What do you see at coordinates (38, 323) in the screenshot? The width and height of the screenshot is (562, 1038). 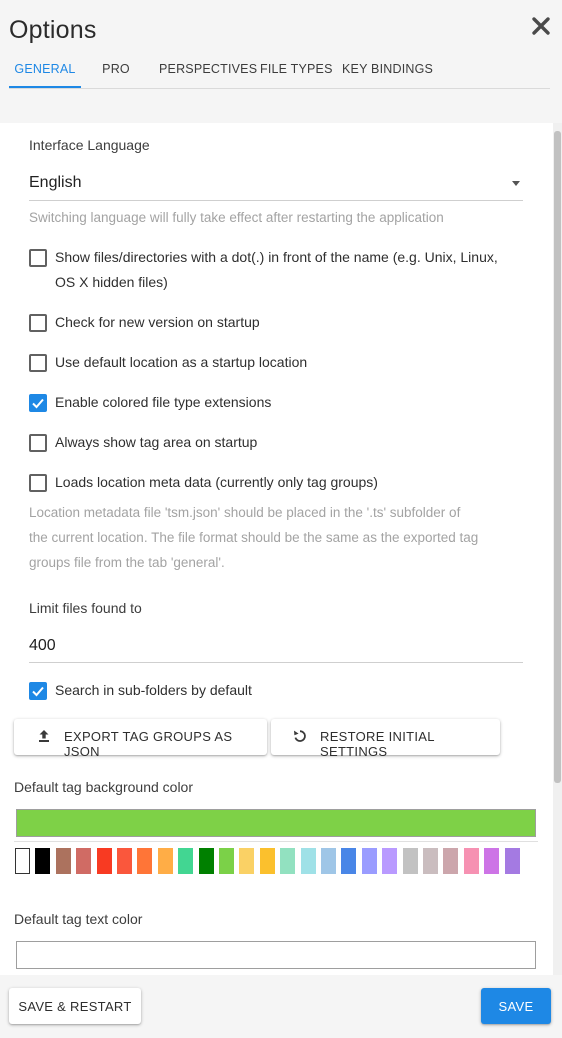 I see `check-version-checkbox` at bounding box center [38, 323].